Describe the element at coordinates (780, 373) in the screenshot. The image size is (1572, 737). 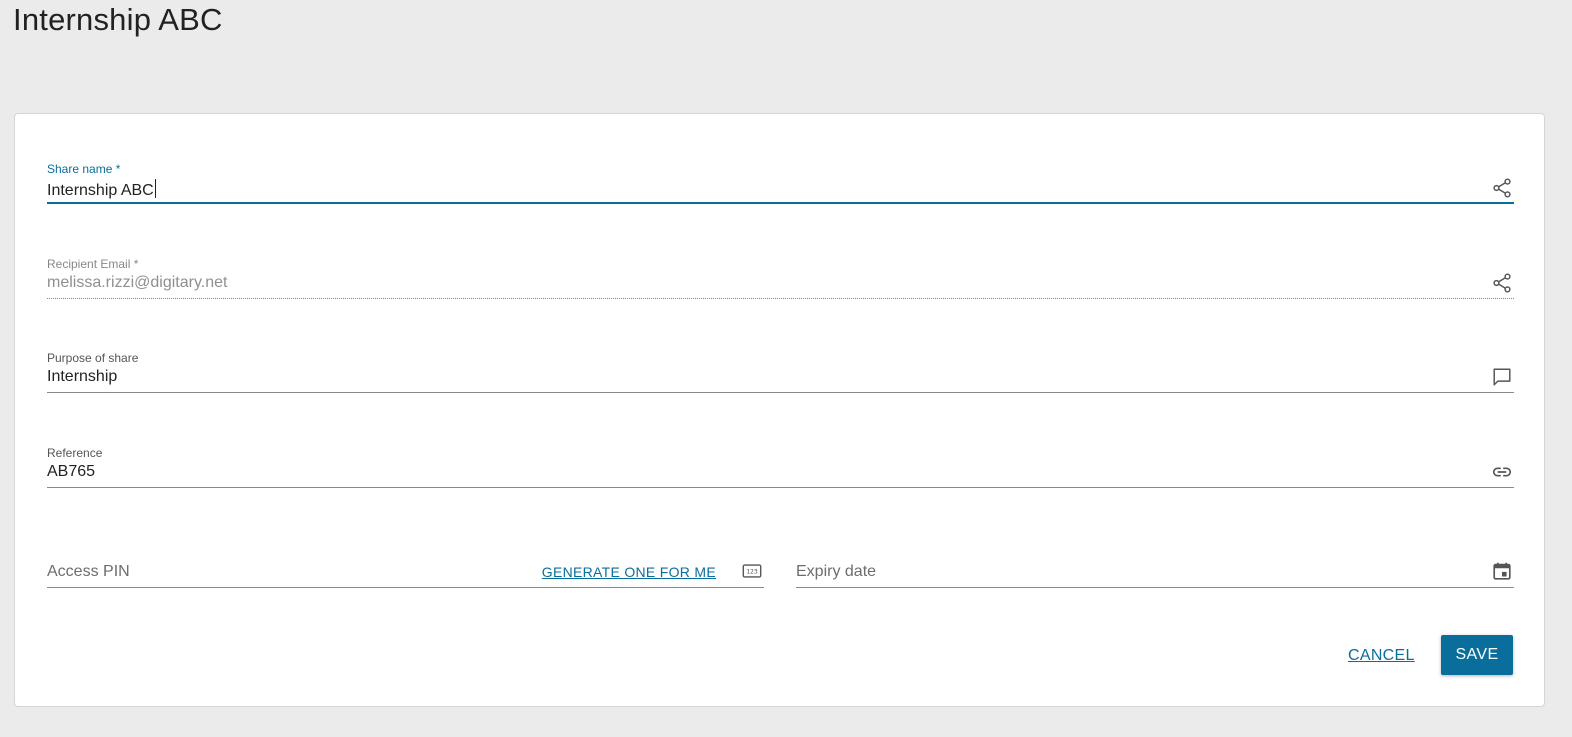
I see `purpose-field: Purpose of share Internship` at that location.